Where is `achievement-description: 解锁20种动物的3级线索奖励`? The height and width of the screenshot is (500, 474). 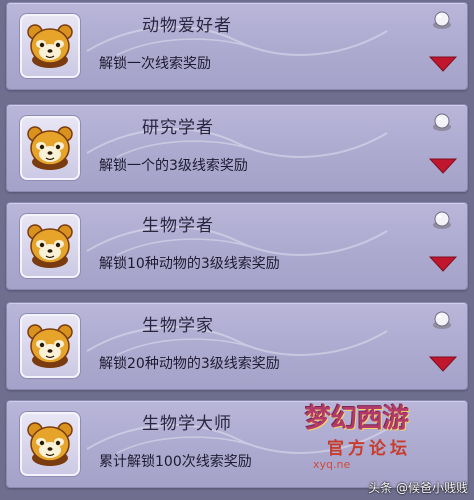
achievement-description: 解锁20种动物的3级线索奖励 is located at coordinates (189, 364).